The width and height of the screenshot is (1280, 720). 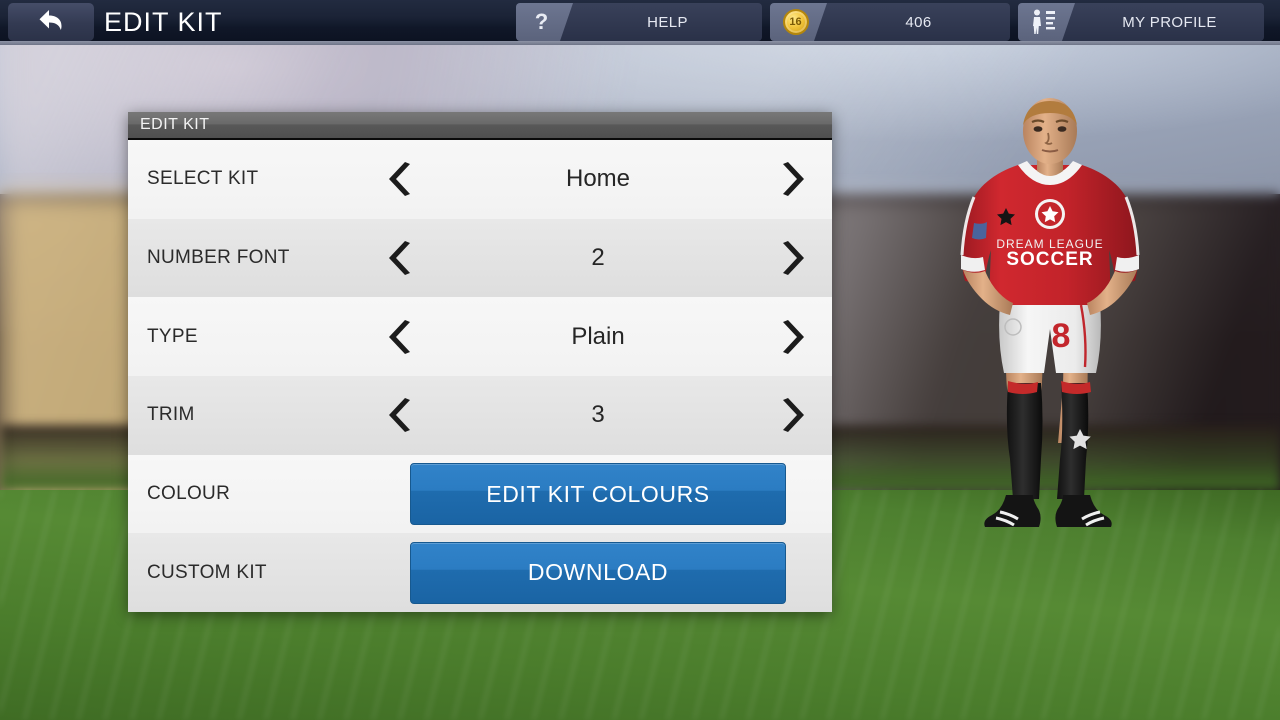 What do you see at coordinates (598, 258) in the screenshot?
I see `row-value-number-font: 2` at bounding box center [598, 258].